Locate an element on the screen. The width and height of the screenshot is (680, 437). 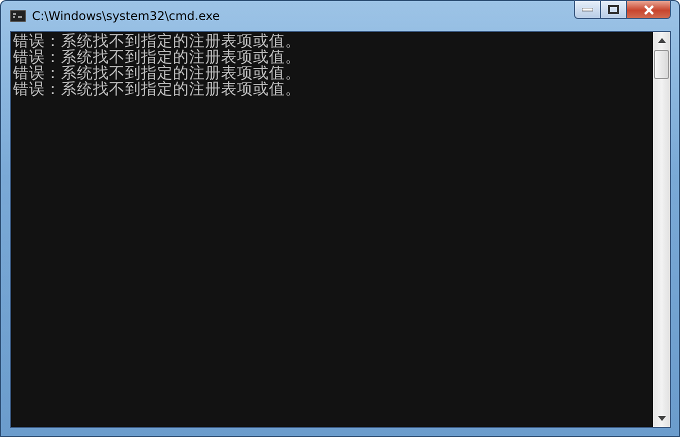
minimize-button is located at coordinates (587, 9).